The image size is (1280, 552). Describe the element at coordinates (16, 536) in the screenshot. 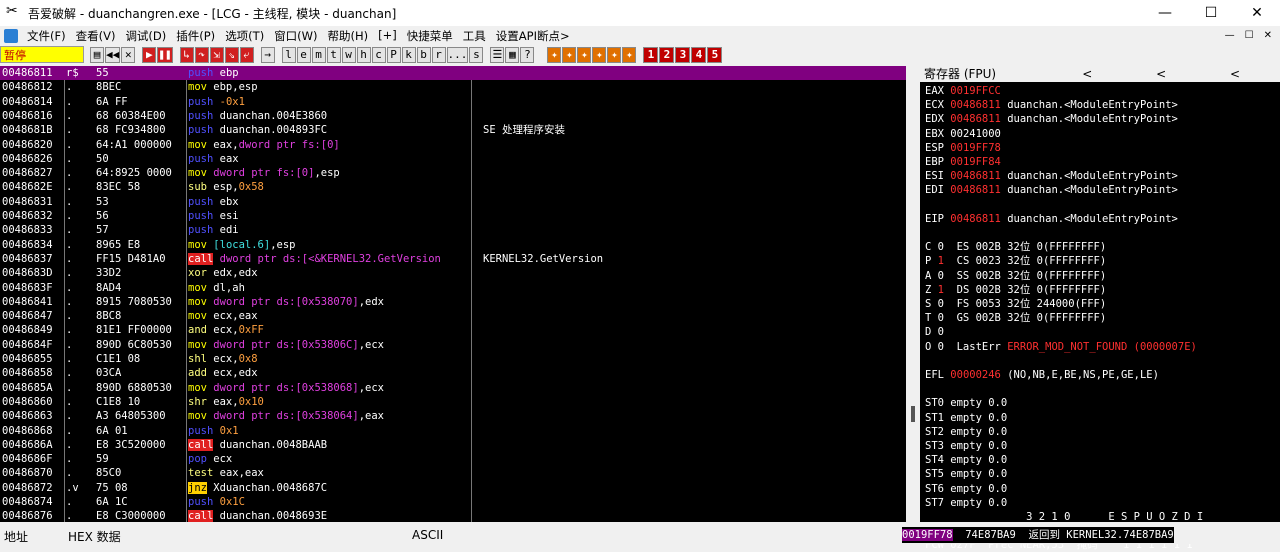

I see `dump-address-header: 地址` at that location.